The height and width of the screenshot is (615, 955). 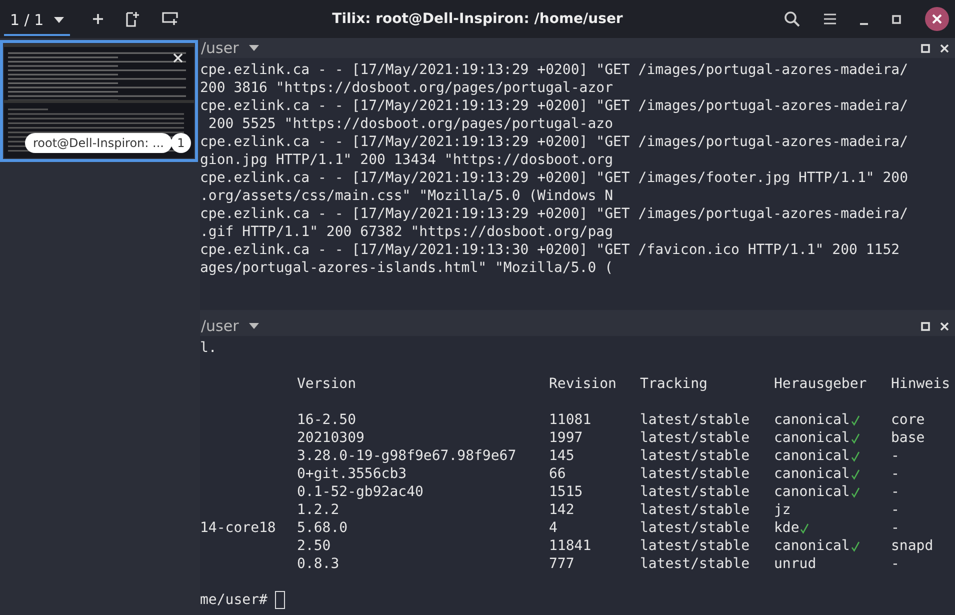 What do you see at coordinates (782, 510) in the screenshot?
I see `table-cell: jz` at bounding box center [782, 510].